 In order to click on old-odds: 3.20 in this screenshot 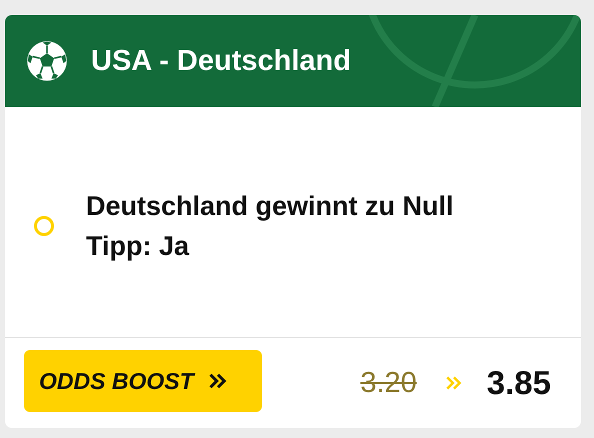, I will do `click(388, 383)`.